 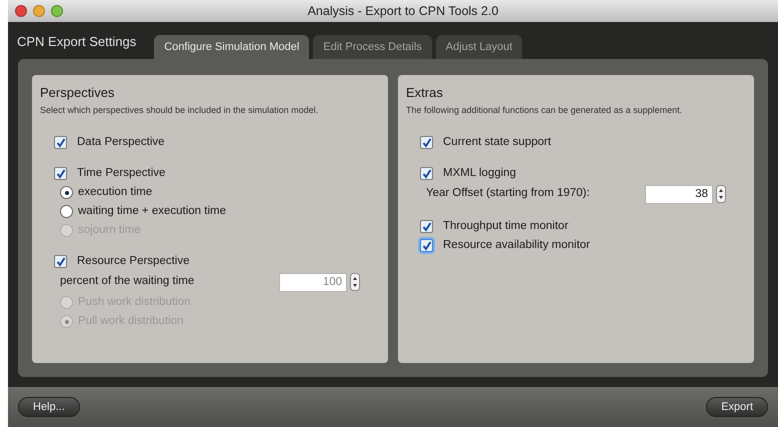 What do you see at coordinates (57, 11) in the screenshot?
I see `zoom-icon` at bounding box center [57, 11].